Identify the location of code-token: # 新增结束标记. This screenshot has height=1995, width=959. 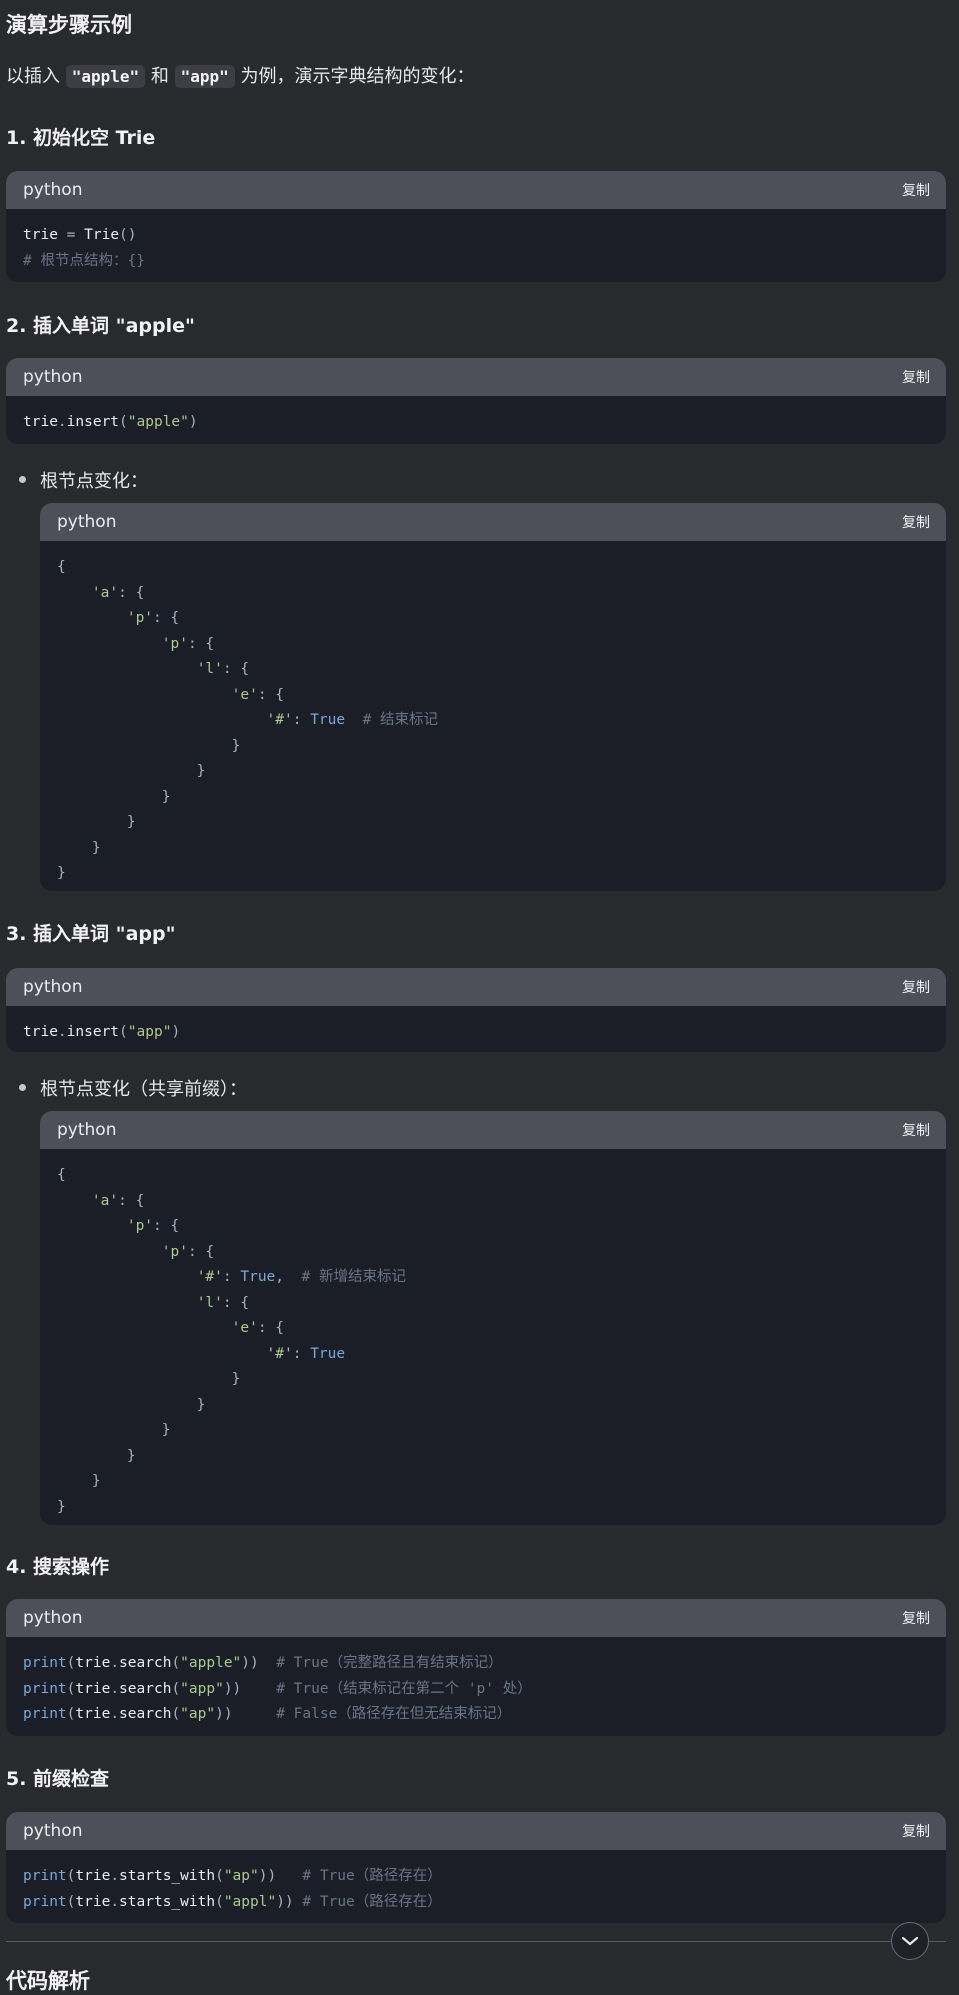
(353, 1277).